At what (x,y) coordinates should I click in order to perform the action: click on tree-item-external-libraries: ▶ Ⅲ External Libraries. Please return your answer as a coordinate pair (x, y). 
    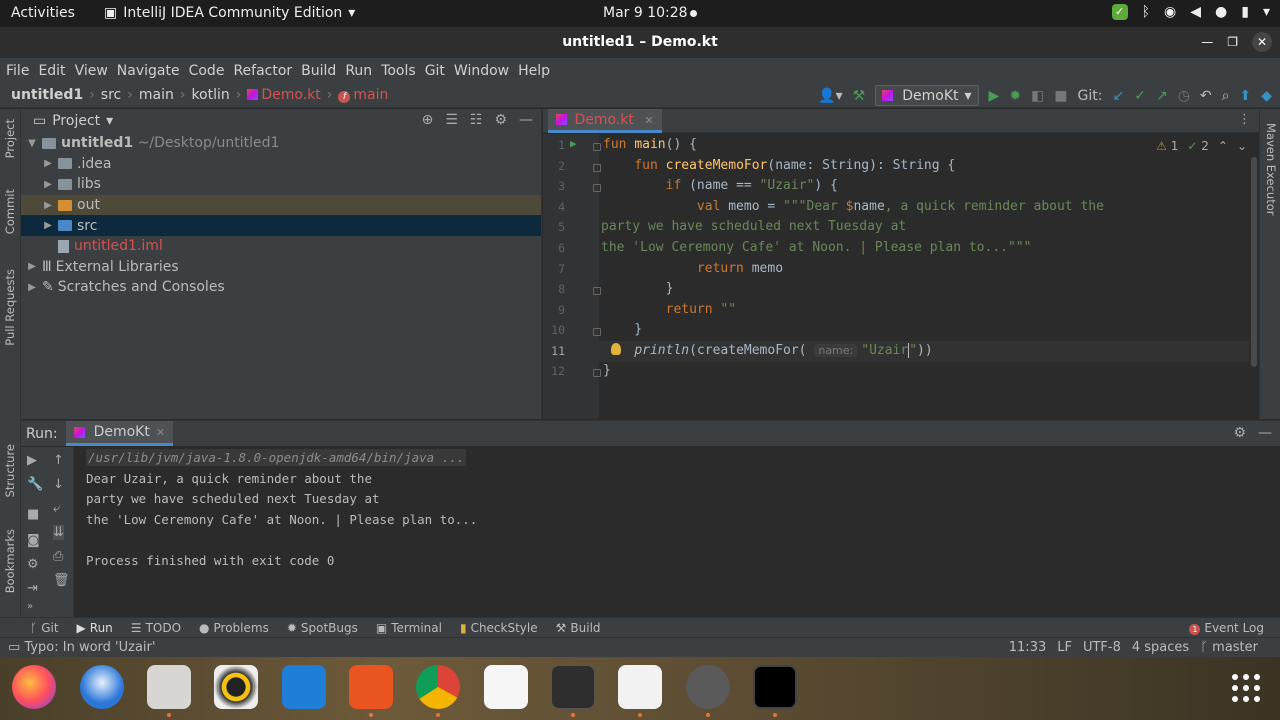
    Looking at the image, I should click on (281, 267).